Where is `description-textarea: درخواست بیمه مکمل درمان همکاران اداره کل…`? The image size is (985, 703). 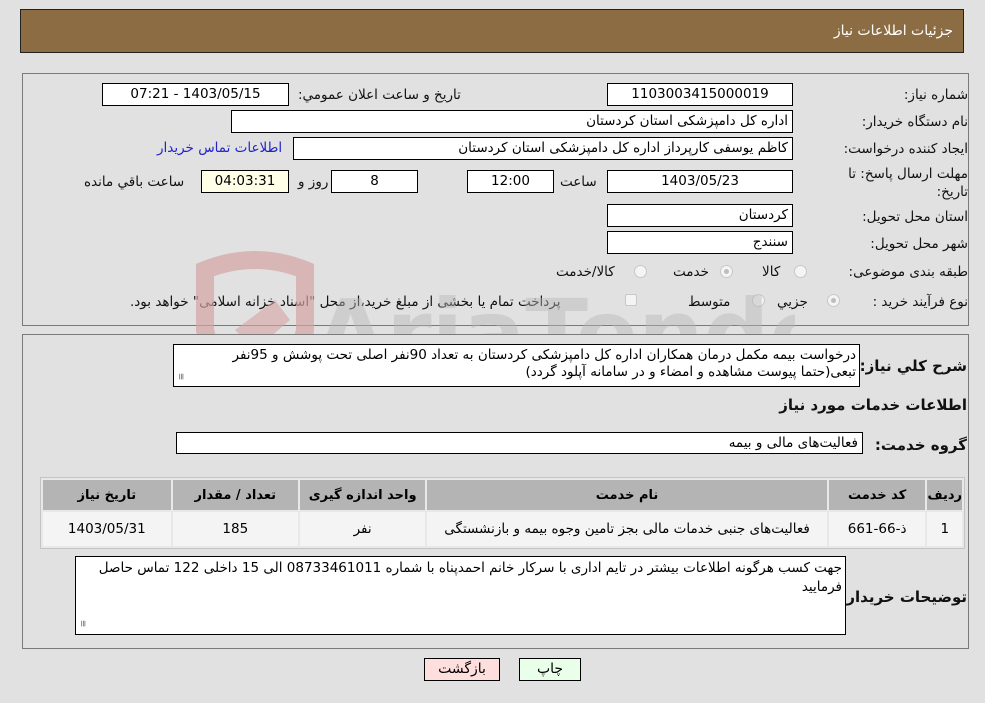 description-textarea: درخواست بیمه مکمل درمان همکاران اداره کل… is located at coordinates (516, 365).